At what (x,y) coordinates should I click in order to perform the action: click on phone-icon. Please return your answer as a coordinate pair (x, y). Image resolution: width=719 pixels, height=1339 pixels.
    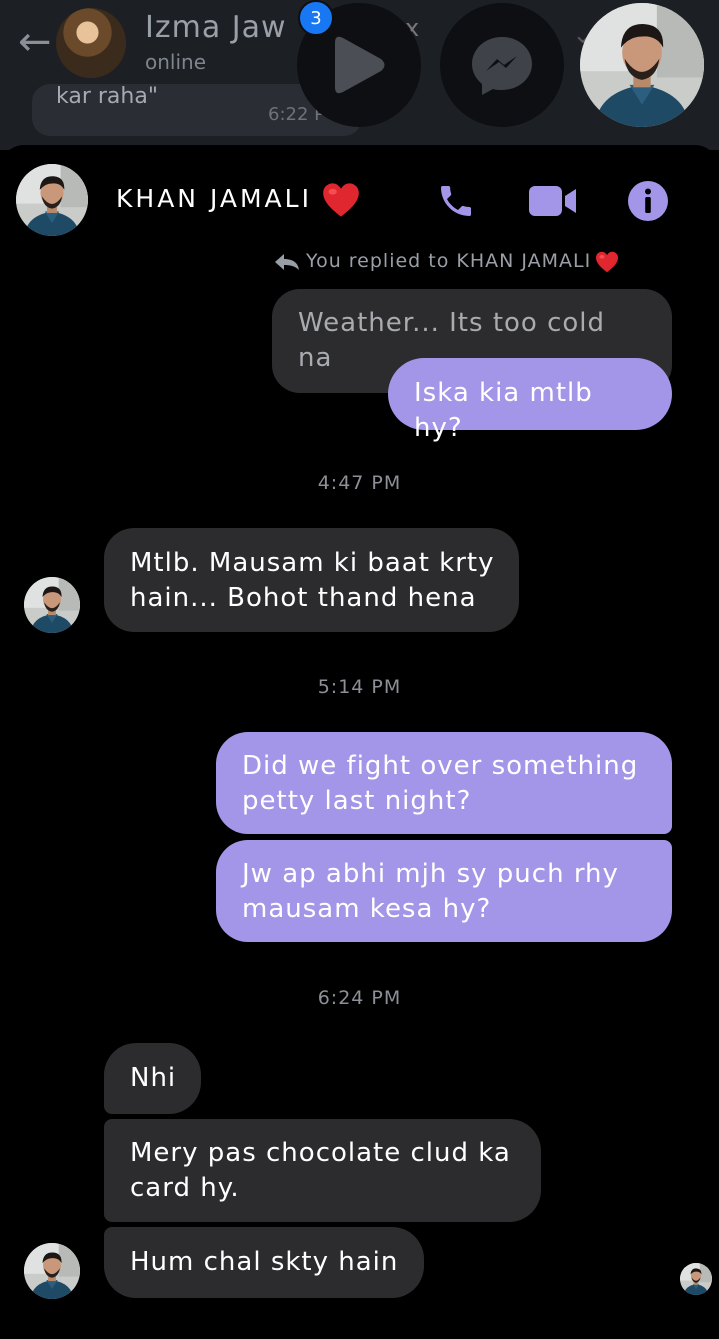
    Looking at the image, I should click on (456, 201).